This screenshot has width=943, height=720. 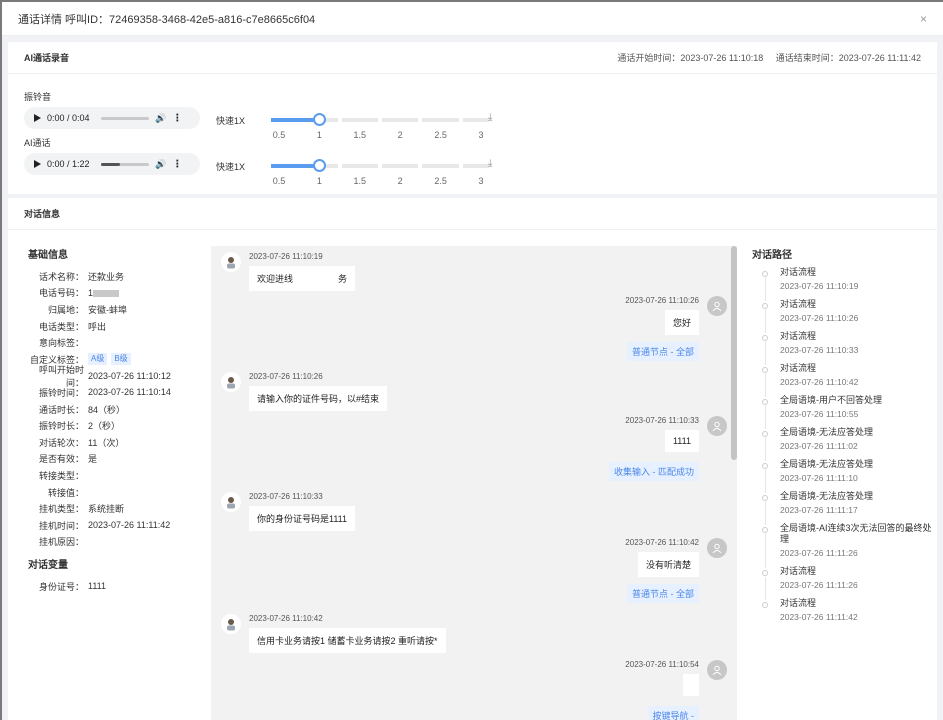 I want to click on chat-scrollbar, so click(x=734, y=353).